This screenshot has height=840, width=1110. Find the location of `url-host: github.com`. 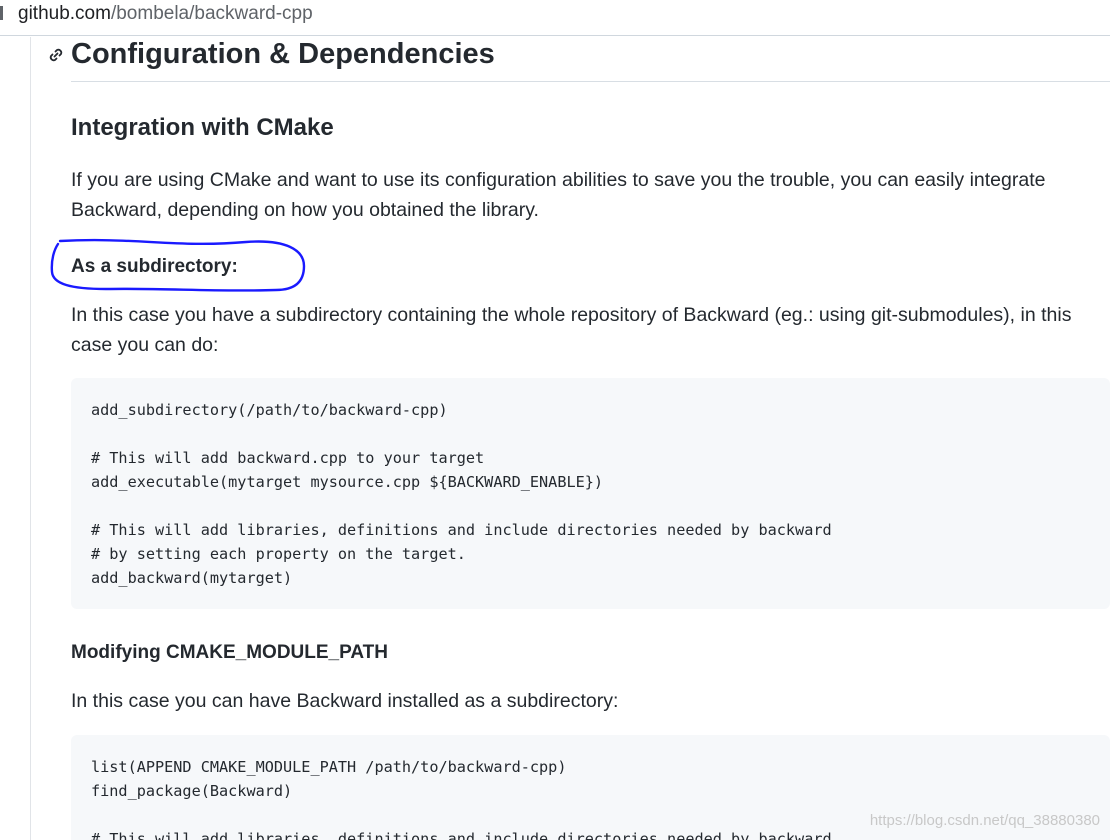

url-host: github.com is located at coordinates (64, 13).